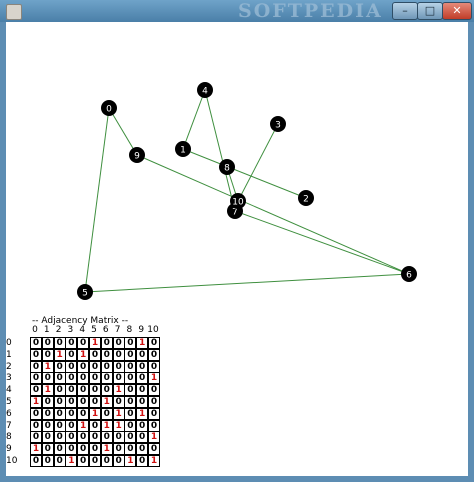  Describe the element at coordinates (183, 151) in the screenshot. I see `graph-node-label: 1` at that location.